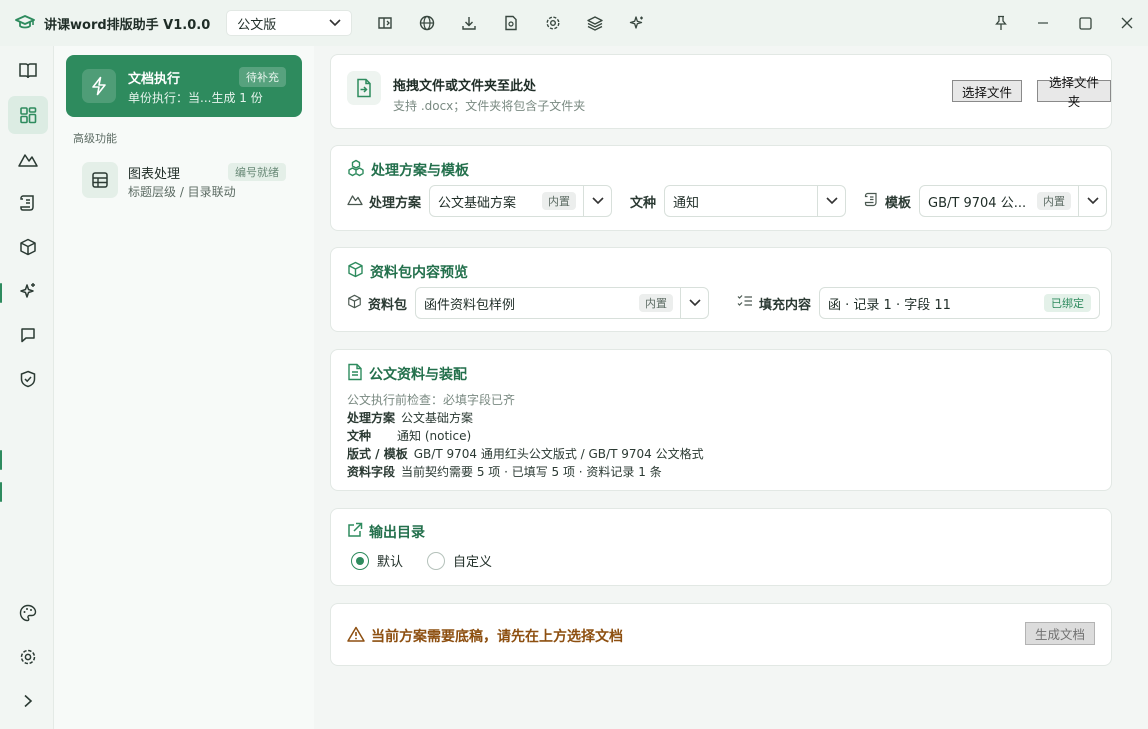 This screenshot has height=729, width=1148. I want to click on info-doctype: 文种 通知 (notice), so click(409, 435).